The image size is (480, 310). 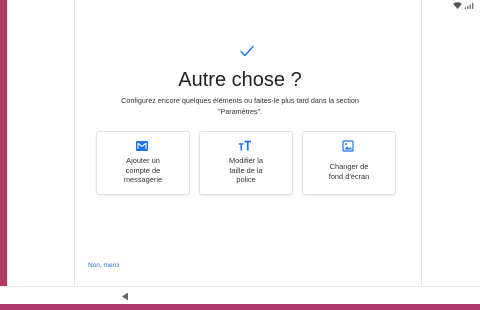 What do you see at coordinates (245, 145) in the screenshot?
I see `text-size-icon` at bounding box center [245, 145].